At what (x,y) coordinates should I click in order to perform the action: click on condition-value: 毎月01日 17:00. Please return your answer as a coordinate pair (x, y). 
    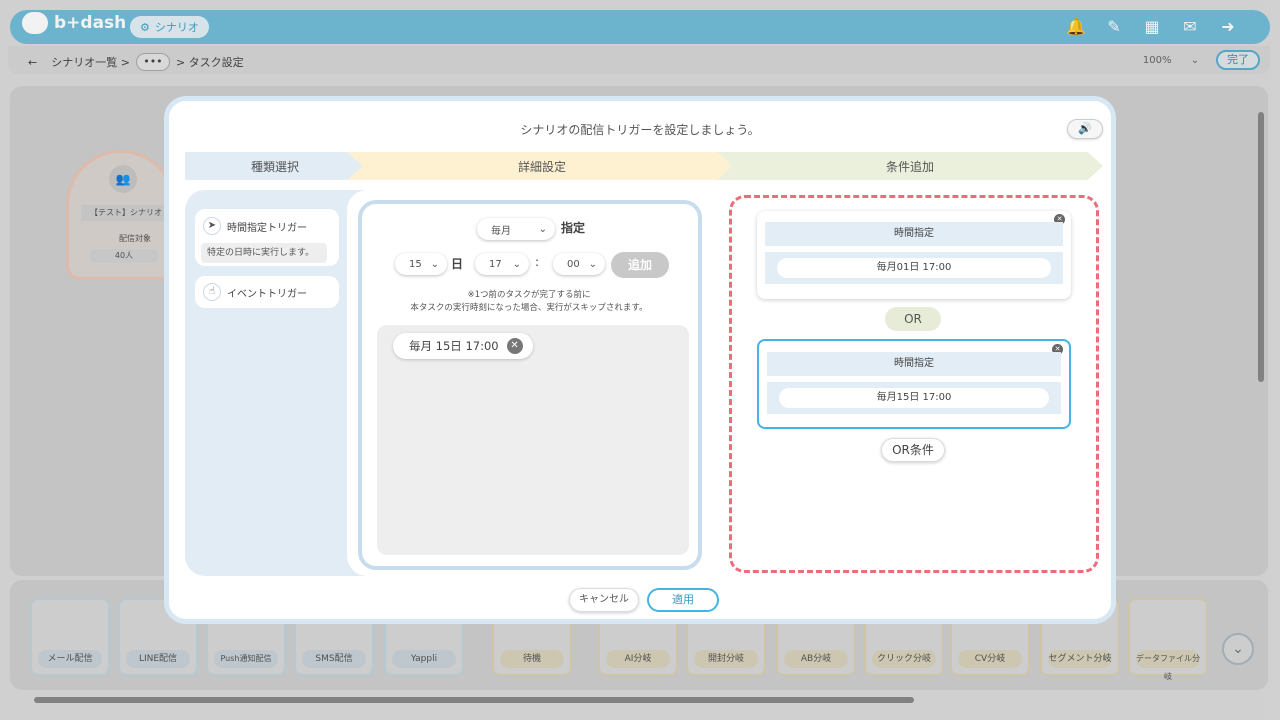
    Looking at the image, I should click on (914, 268).